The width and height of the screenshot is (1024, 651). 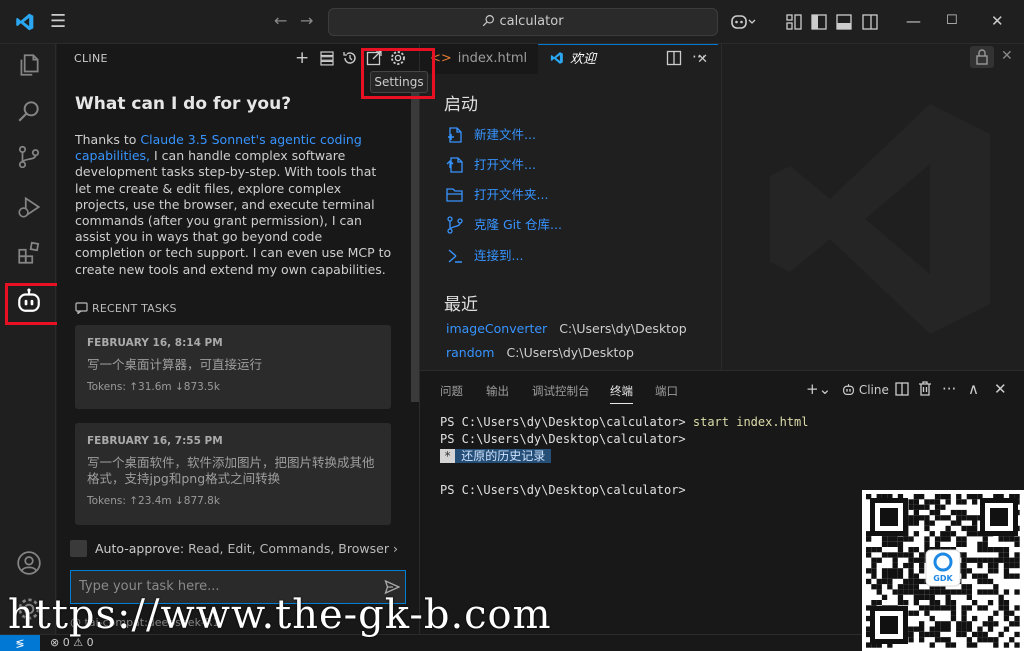 I want to click on auto-approve-value: Read, Edit, Commands, Browser, so click(x=288, y=548).